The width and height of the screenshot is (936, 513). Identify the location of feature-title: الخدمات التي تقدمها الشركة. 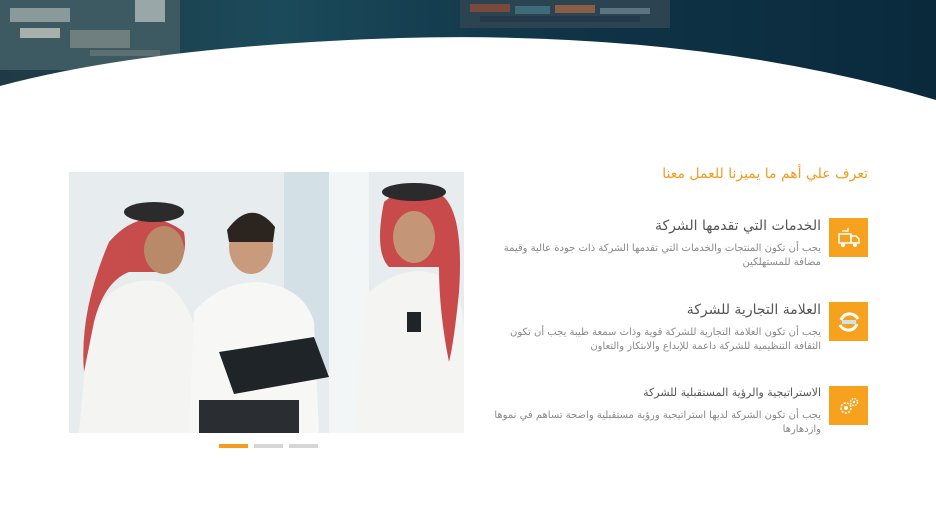
(738, 226).